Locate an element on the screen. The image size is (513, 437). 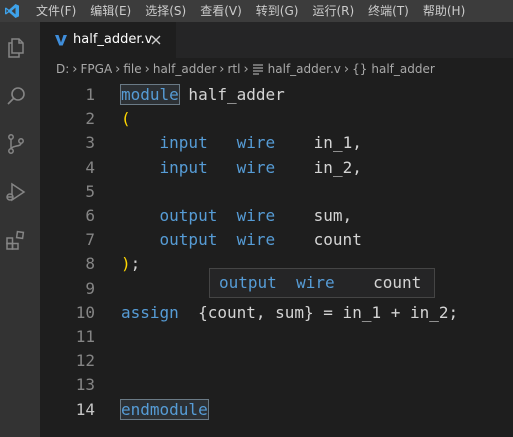
menu-list: 文件(F) 编辑(E) 选择(S) 查看(V) 转到(G) 运行(R) 终端(T) 帮助(H) is located at coordinates (257, 11).